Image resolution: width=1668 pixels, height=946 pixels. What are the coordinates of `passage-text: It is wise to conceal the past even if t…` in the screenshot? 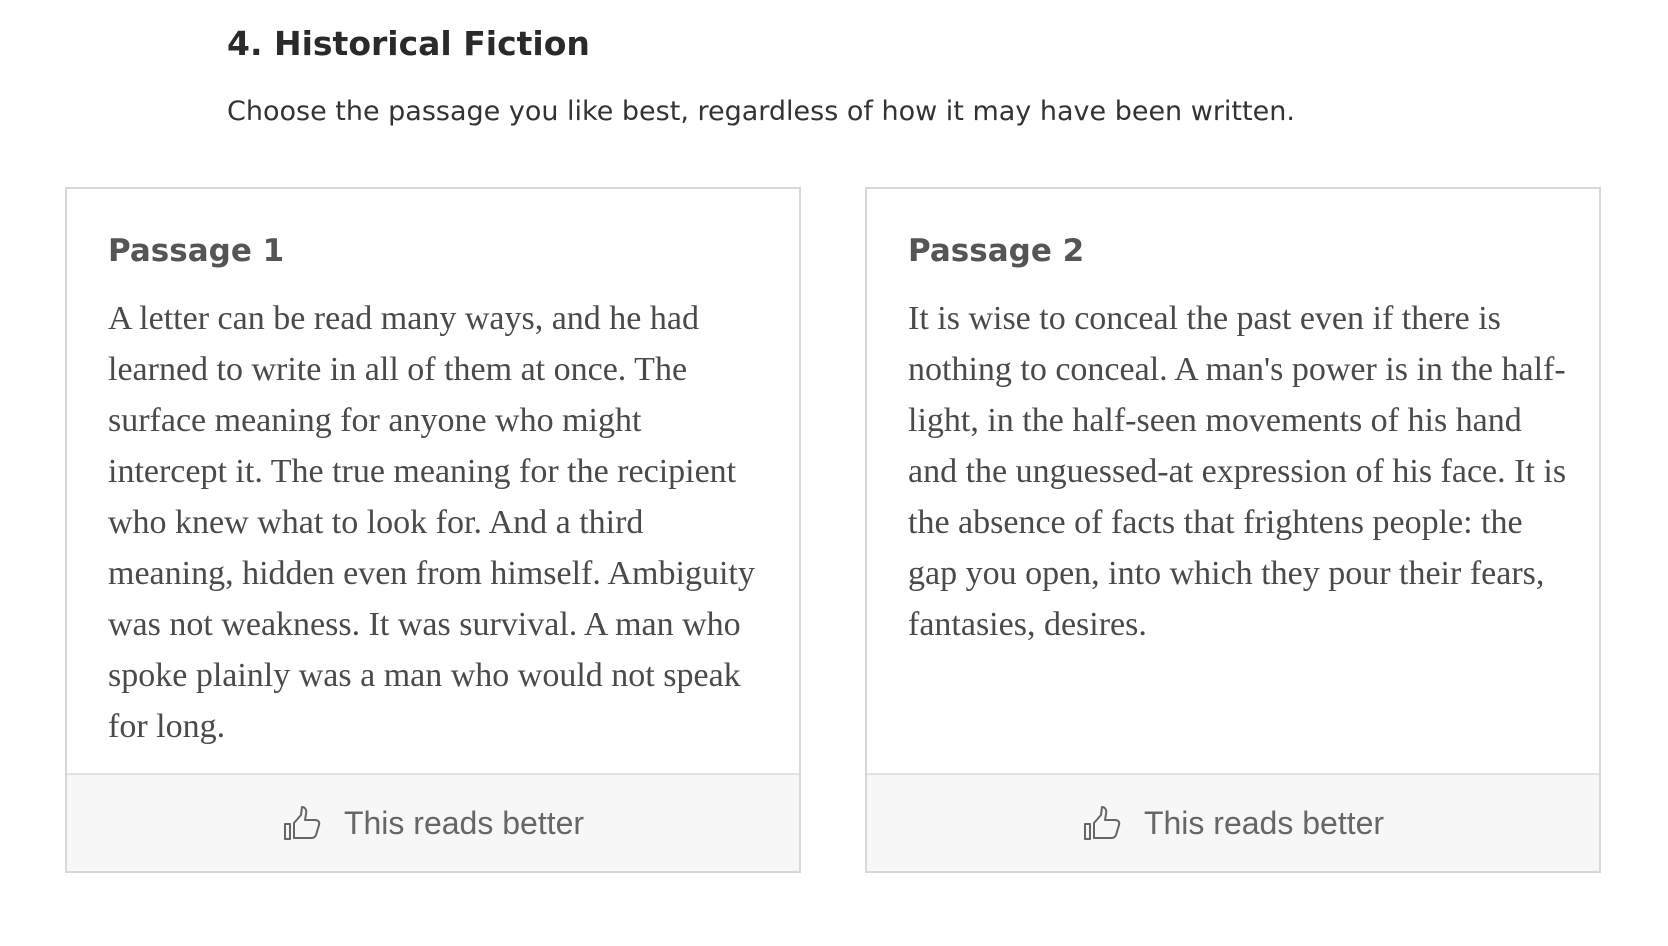 It's located at (1237, 471).